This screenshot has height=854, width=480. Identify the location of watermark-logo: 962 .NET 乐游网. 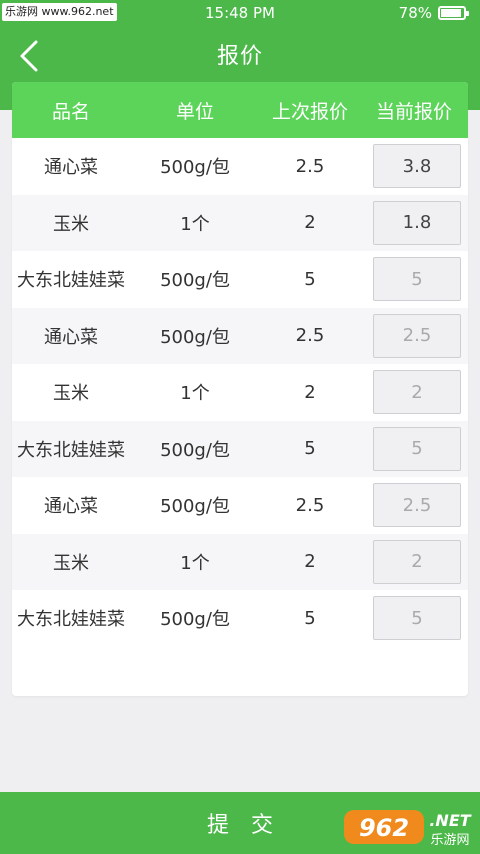
(408, 829).